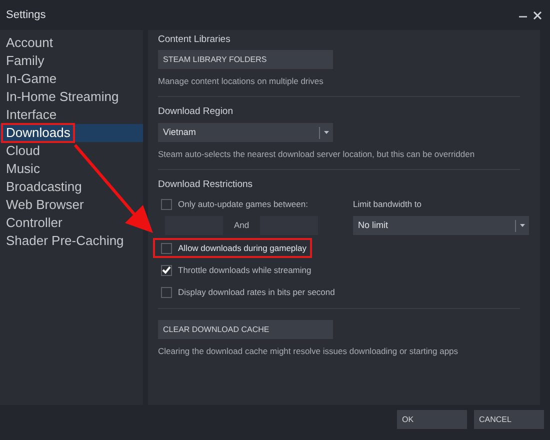 Image resolution: width=550 pixels, height=440 pixels. Describe the element at coordinates (62, 97) in the screenshot. I see `sidebar-item: In-Home Streaming` at that location.